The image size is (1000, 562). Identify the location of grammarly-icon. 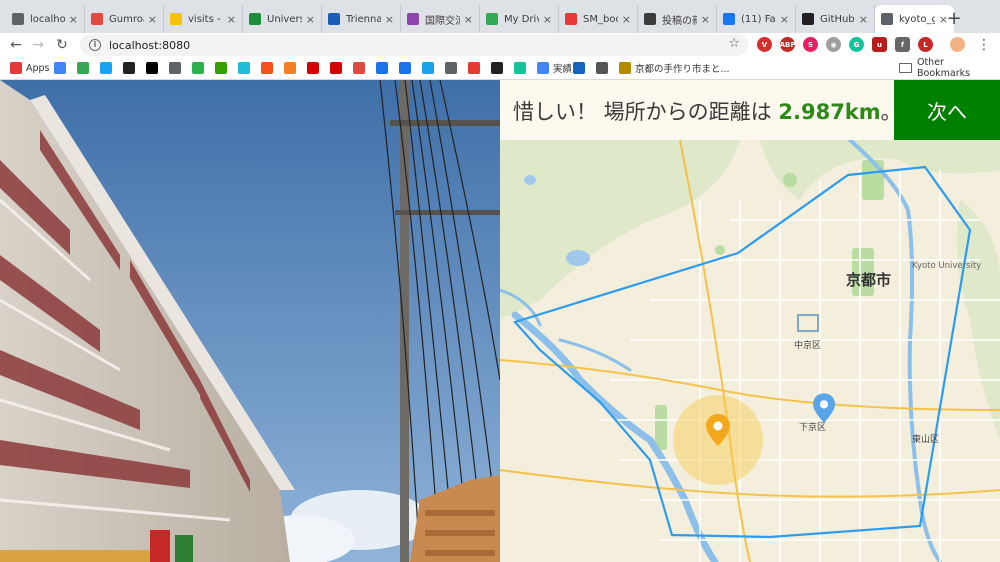
(520, 68).